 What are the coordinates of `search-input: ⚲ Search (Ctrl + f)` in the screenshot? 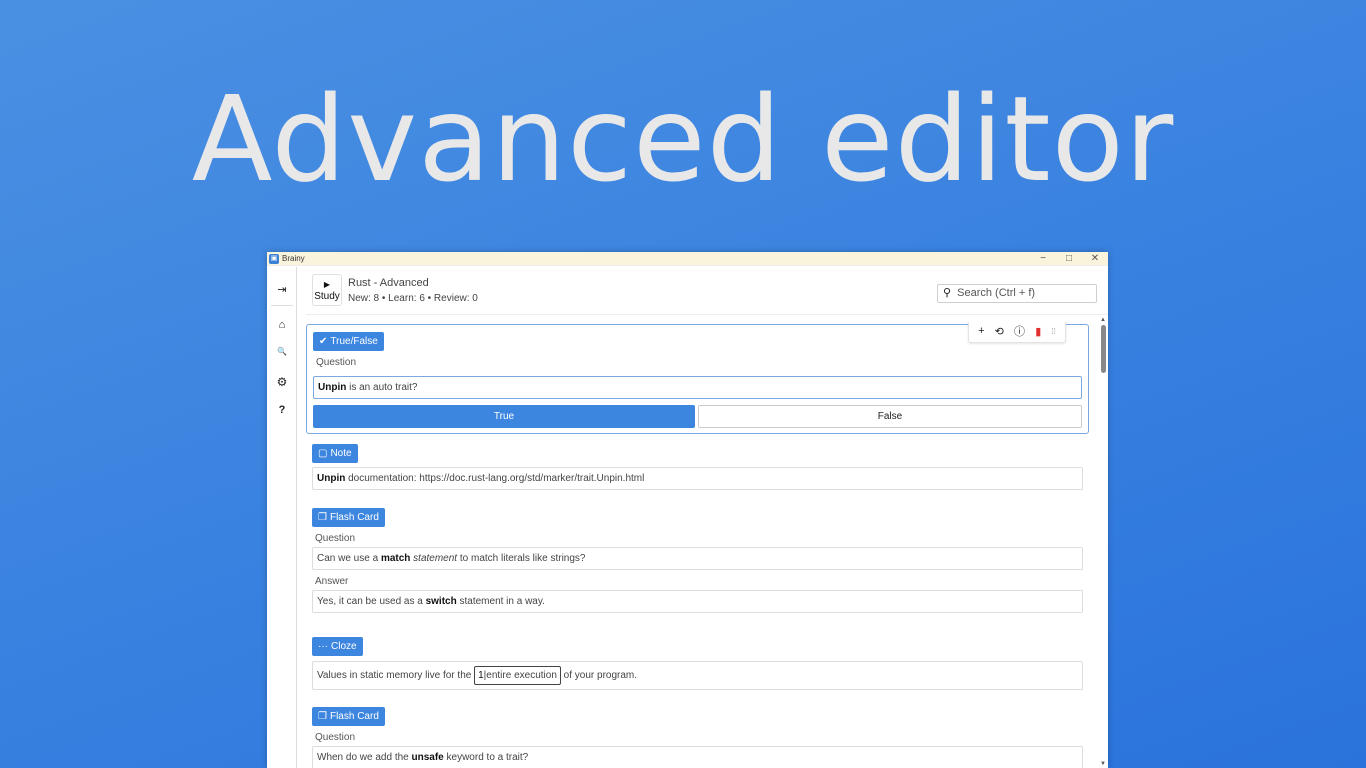 It's located at (1017, 293).